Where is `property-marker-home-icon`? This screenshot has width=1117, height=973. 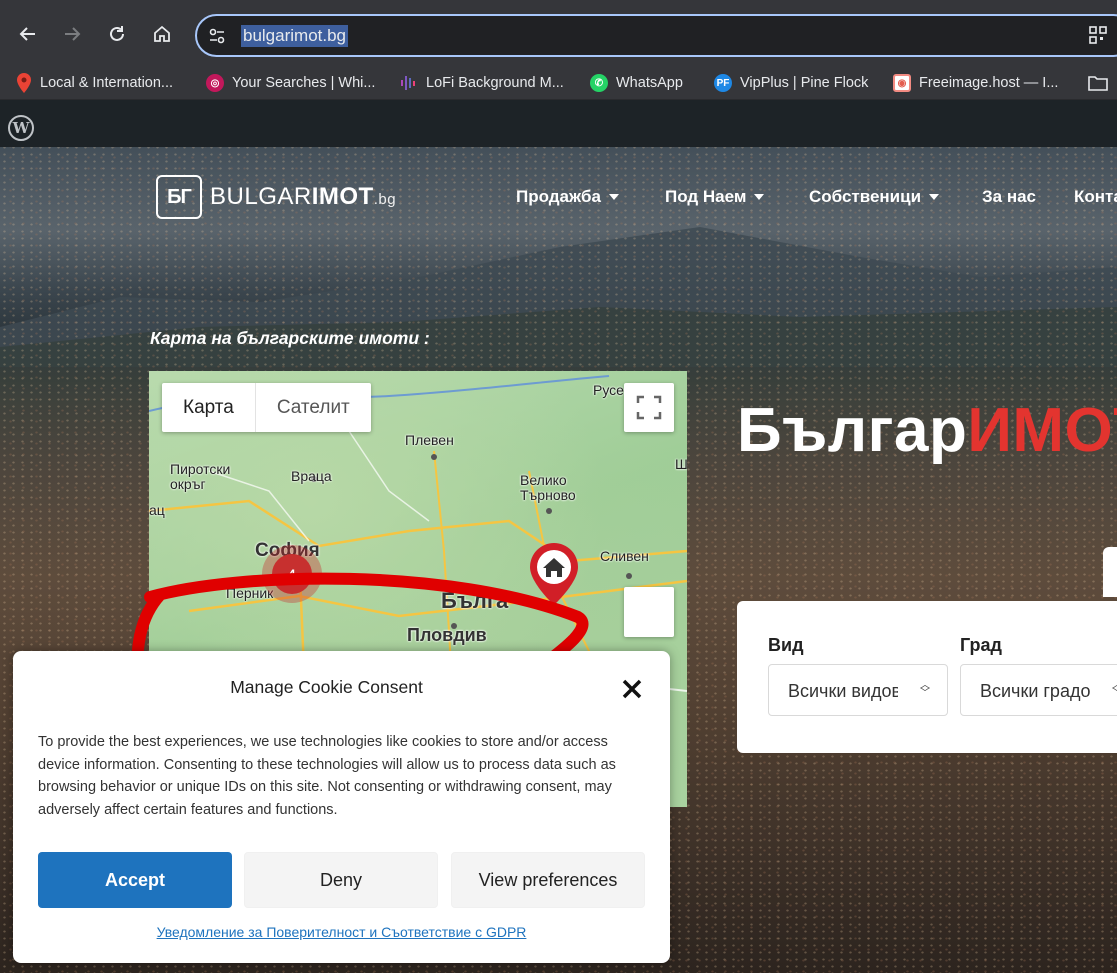 property-marker-home-icon is located at coordinates (554, 574).